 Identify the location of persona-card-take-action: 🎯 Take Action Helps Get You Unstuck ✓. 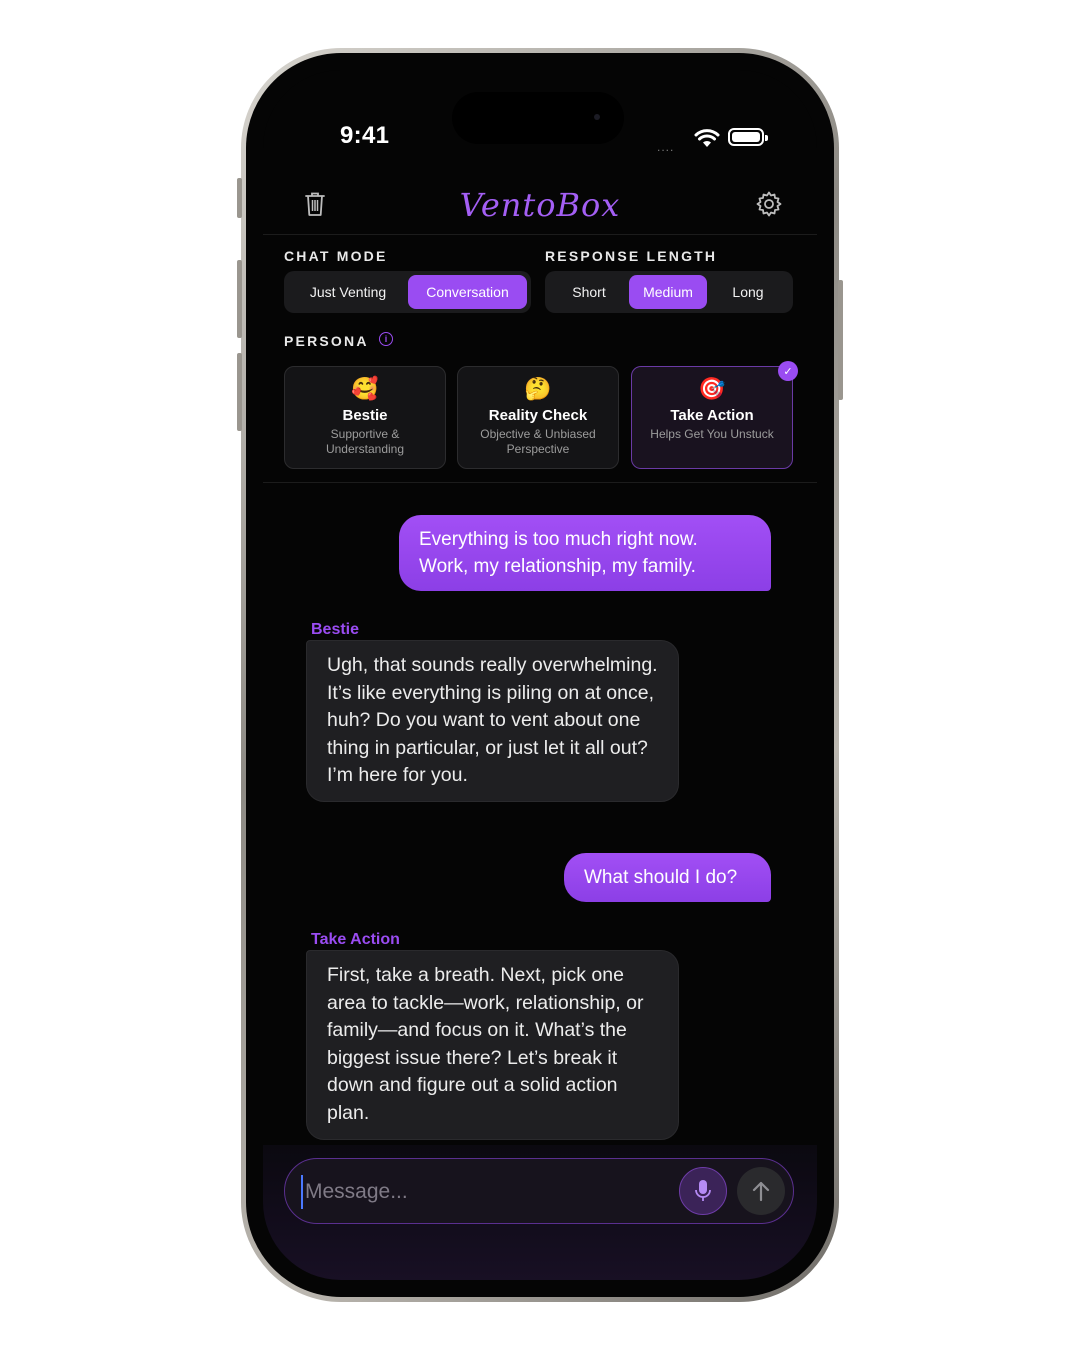
(714, 415).